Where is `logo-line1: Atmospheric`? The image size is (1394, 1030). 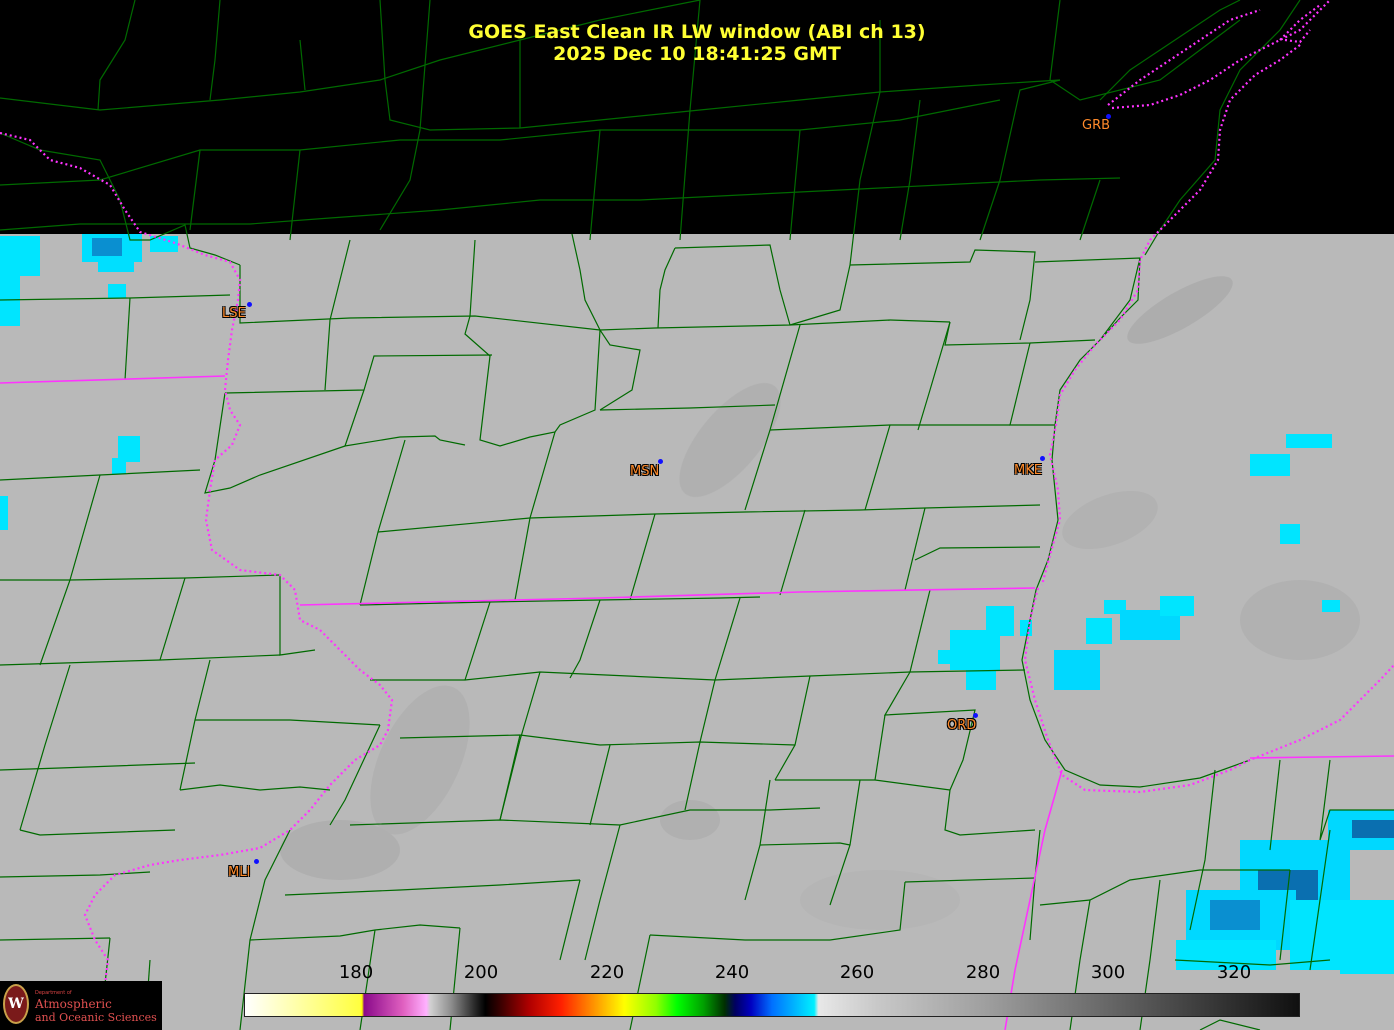
logo-line1: Atmospheric is located at coordinates (73, 1004).